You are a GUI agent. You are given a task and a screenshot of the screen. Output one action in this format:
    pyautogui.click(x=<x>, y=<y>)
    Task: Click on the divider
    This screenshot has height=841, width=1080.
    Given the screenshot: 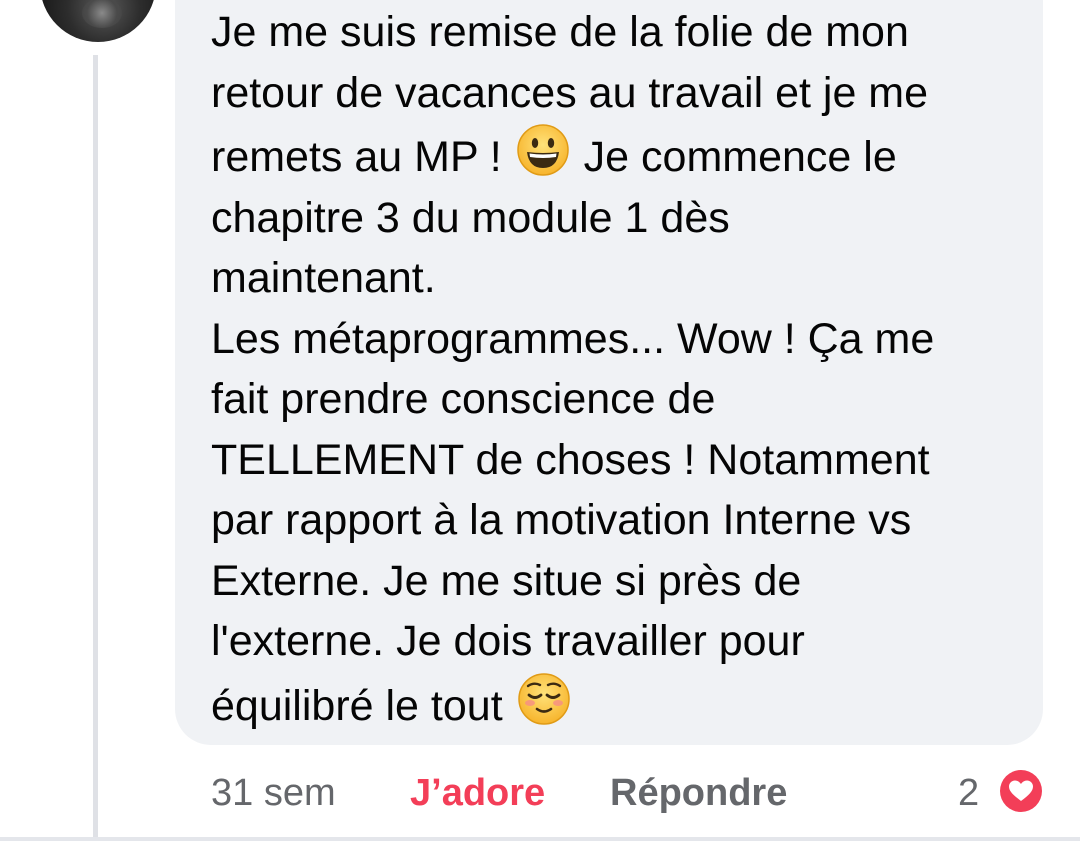 What is the action you would take?
    pyautogui.click(x=540, y=839)
    